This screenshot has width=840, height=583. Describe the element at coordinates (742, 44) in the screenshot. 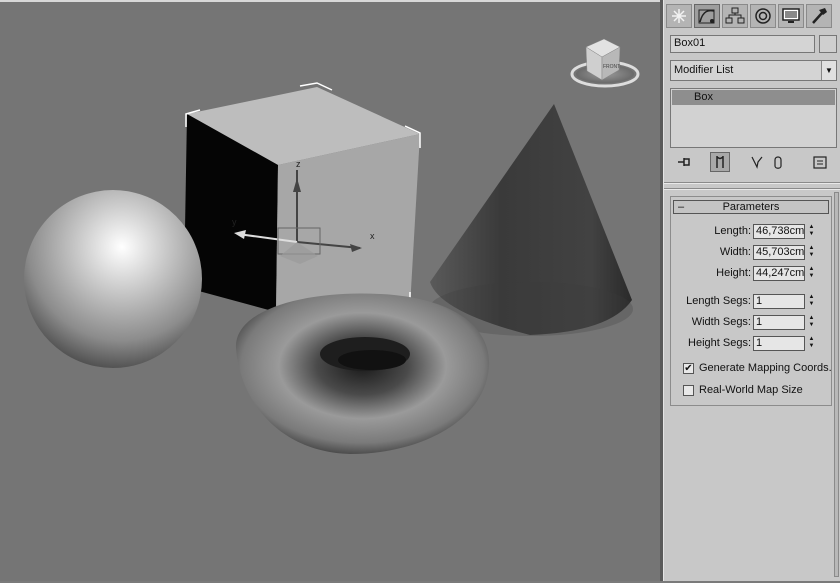

I see `object-name-field: Box01` at that location.